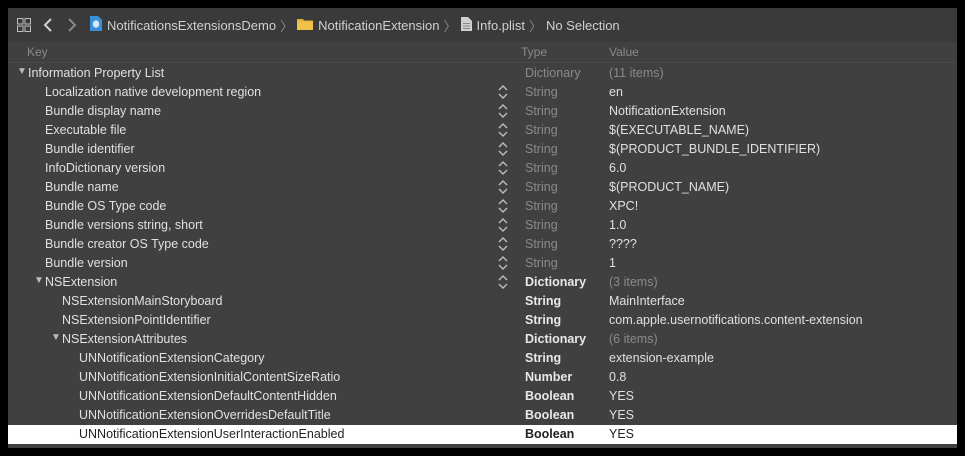  Describe the element at coordinates (378, 25) in the screenshot. I see `breadcrumb-folder: NotificationExtension 〉` at that location.